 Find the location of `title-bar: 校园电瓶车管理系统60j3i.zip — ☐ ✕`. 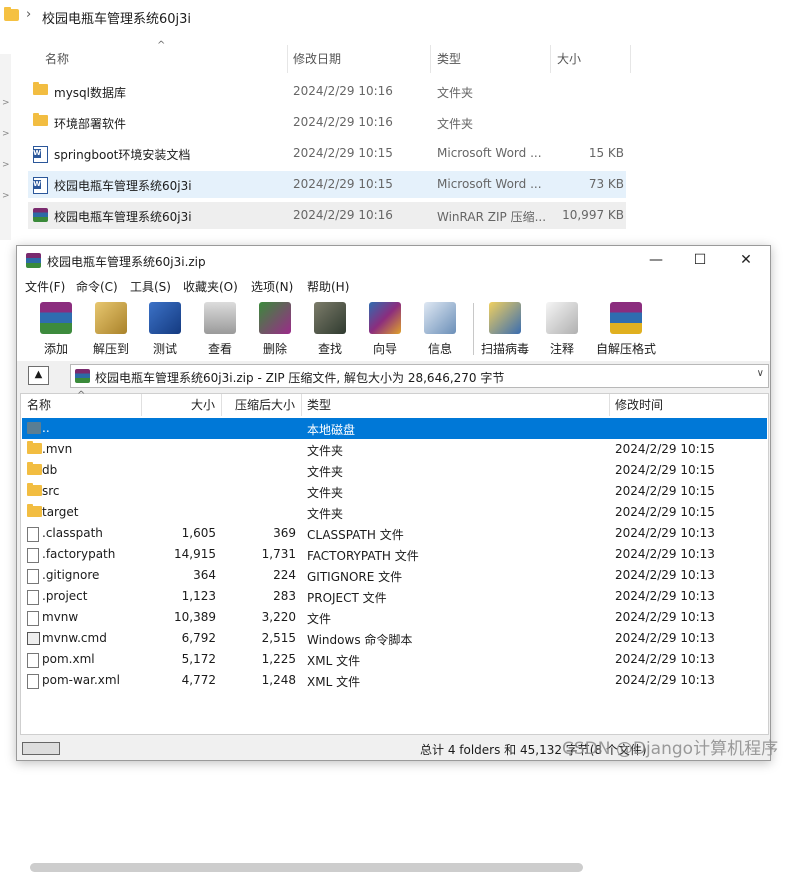

title-bar: 校园电瓶车管理系统60j3i.zip — ☐ ✕ is located at coordinates (393, 260).